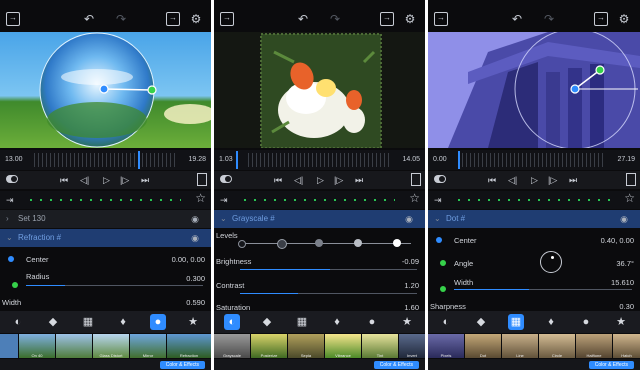 This screenshot has height=370, width=640. I want to click on effect-thumb: Invert, so click(412, 346).